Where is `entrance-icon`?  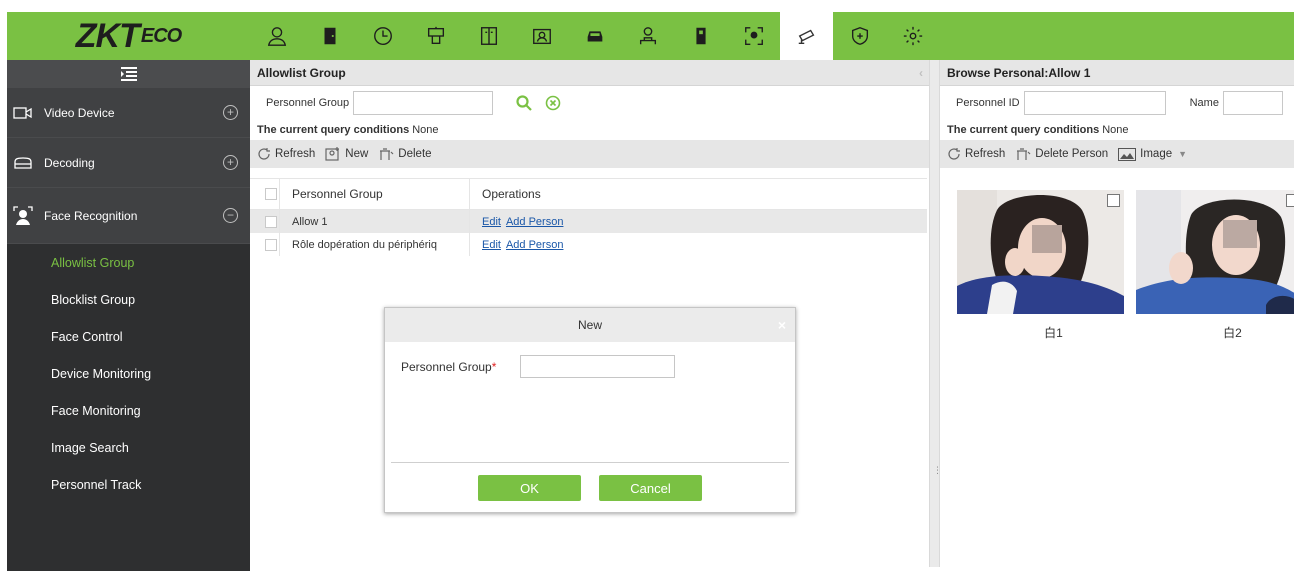 entrance-icon is located at coordinates (753, 36).